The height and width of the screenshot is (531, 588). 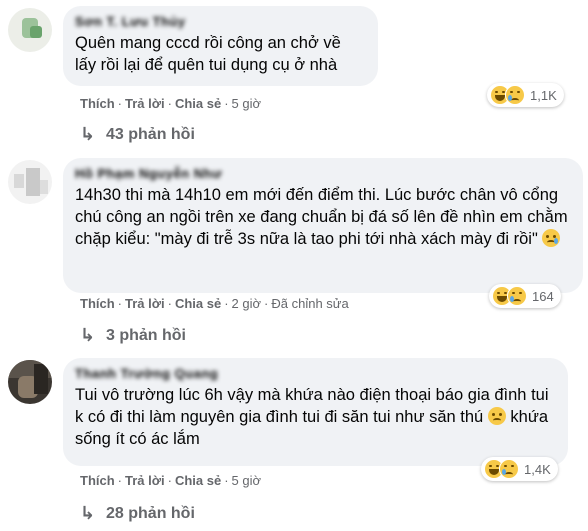 What do you see at coordinates (323, 174) in the screenshot?
I see `comment-author: Hồ Phạm Nguyễn Như` at bounding box center [323, 174].